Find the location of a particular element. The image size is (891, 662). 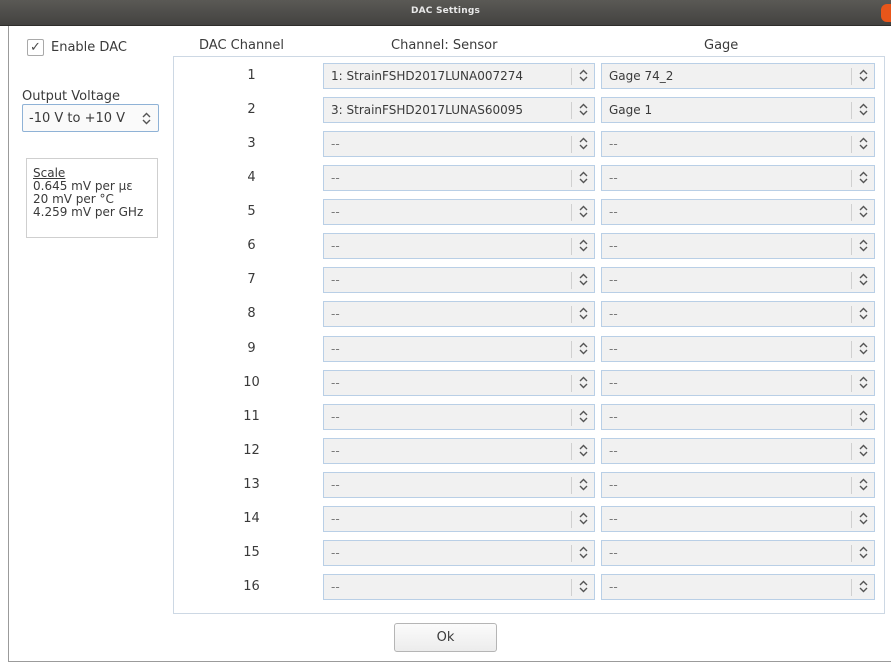

ok-button: Ok is located at coordinates (445, 637).